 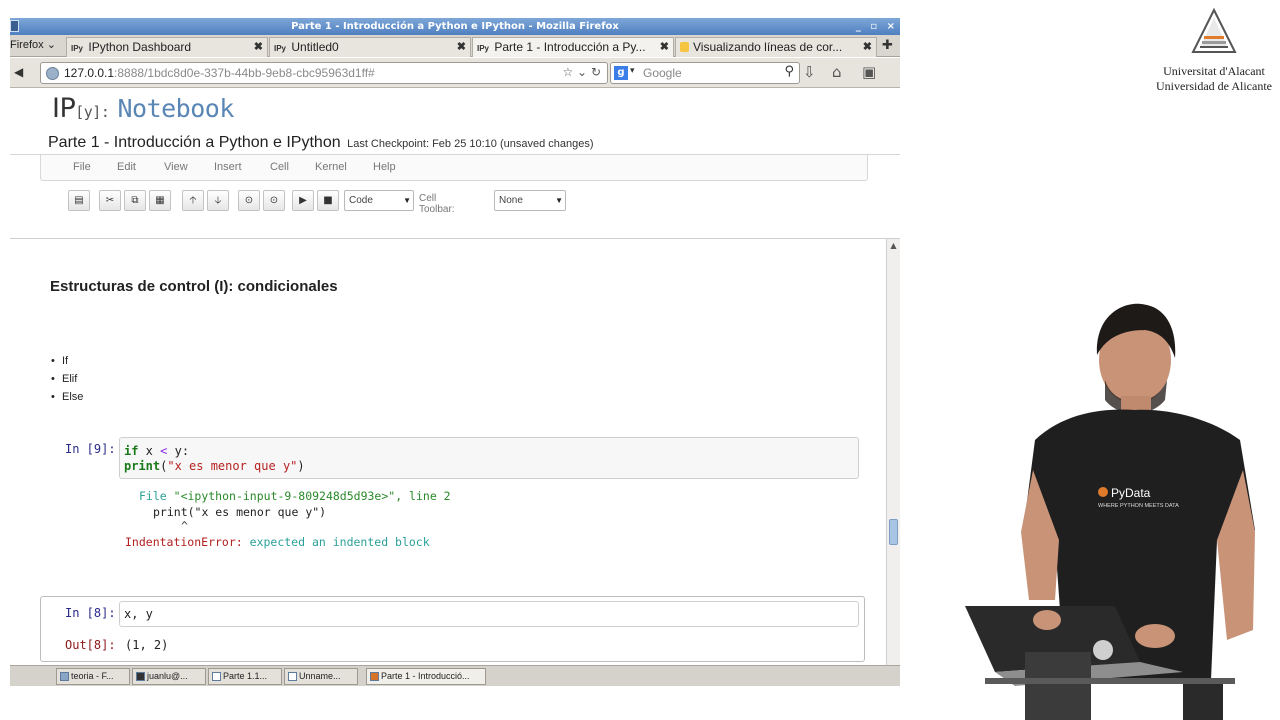 What do you see at coordinates (14, 26) in the screenshot?
I see `app-icon` at bounding box center [14, 26].